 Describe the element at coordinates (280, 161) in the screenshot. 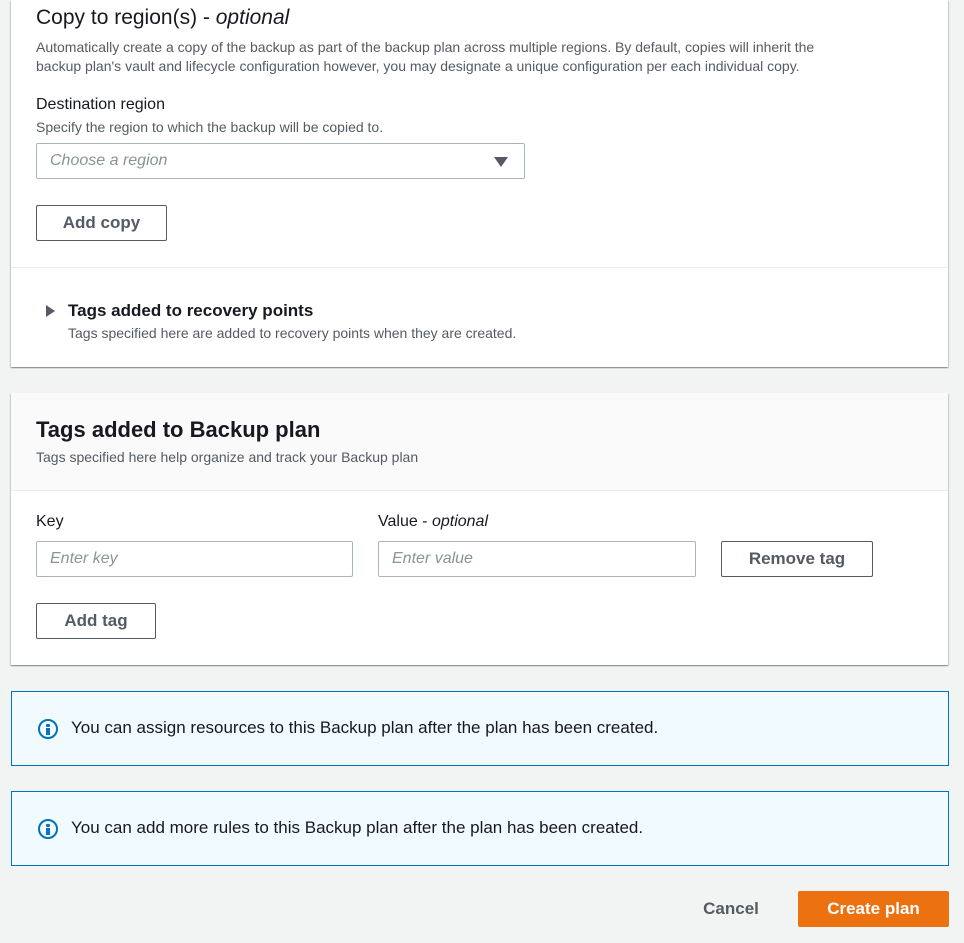

I see `region-select: Choose a region` at that location.